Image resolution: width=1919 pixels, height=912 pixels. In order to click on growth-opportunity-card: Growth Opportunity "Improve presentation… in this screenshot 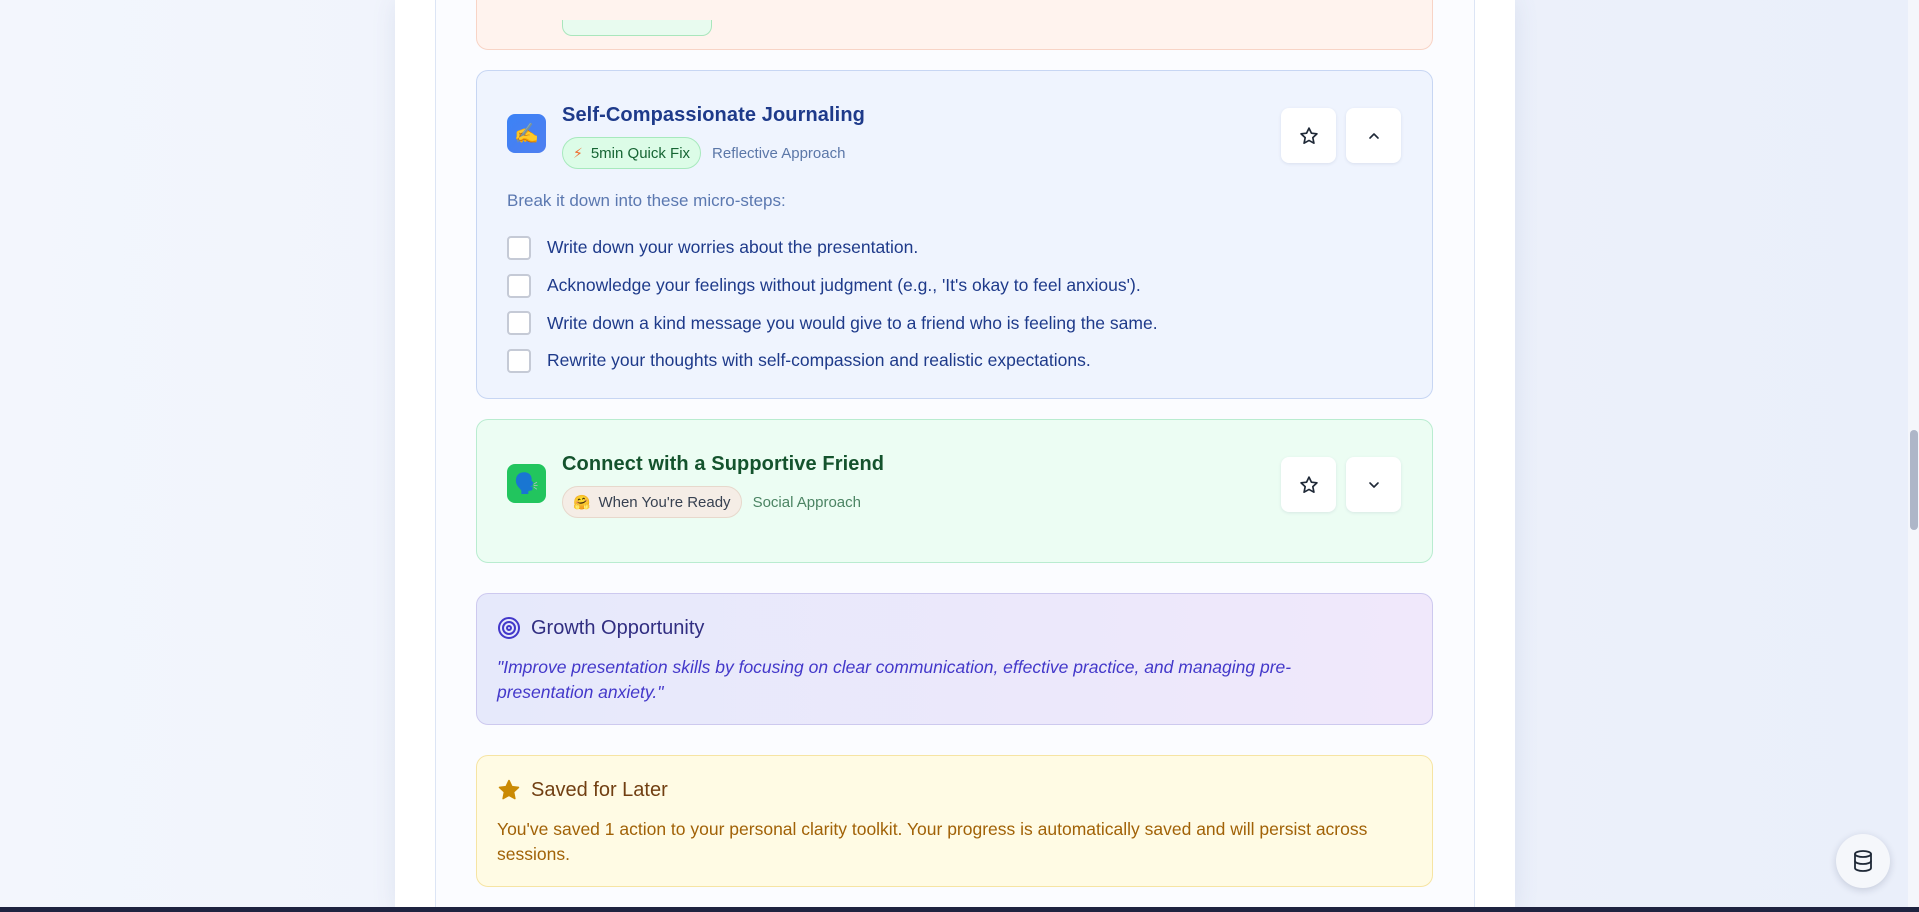, I will do `click(954, 659)`.